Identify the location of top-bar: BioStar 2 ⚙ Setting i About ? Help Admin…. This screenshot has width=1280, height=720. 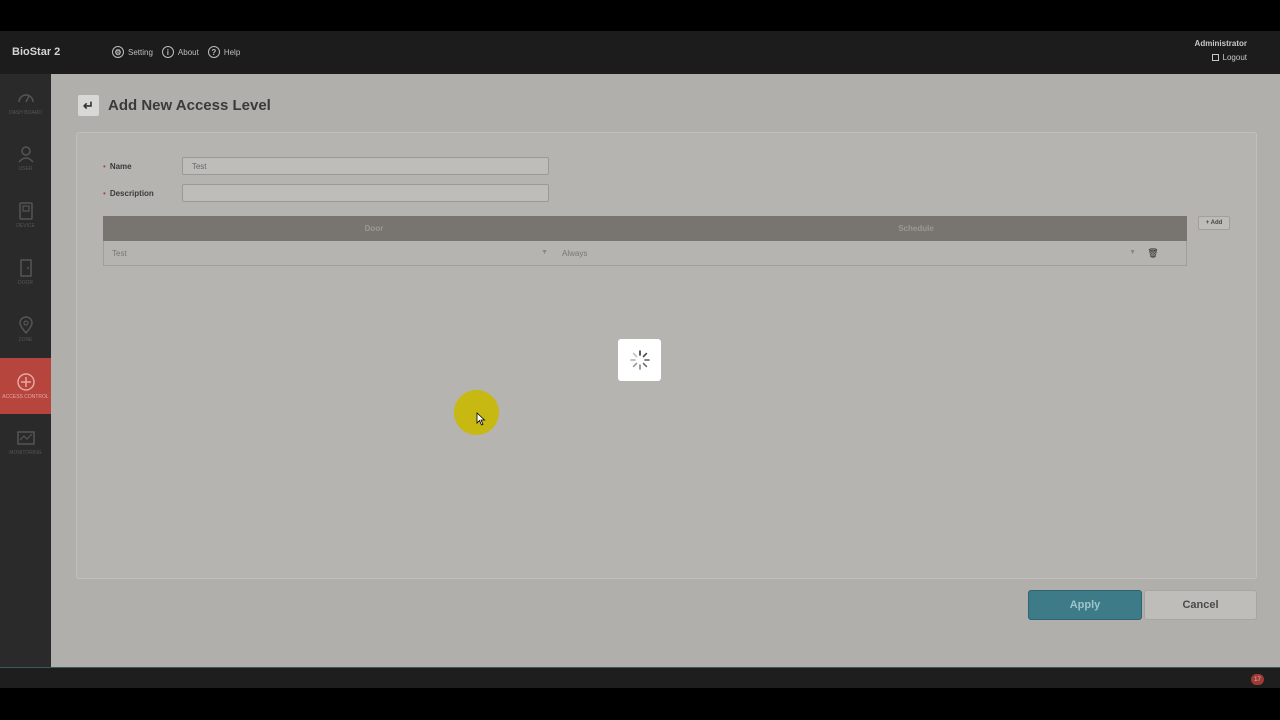
(640, 52).